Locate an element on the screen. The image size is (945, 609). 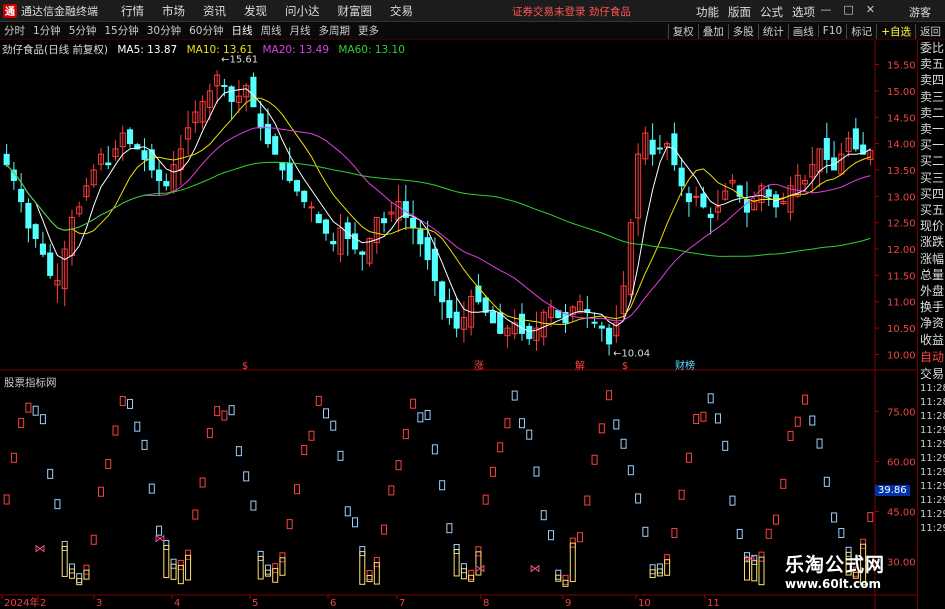
tool-diejia: 叠加 is located at coordinates (712, 31).